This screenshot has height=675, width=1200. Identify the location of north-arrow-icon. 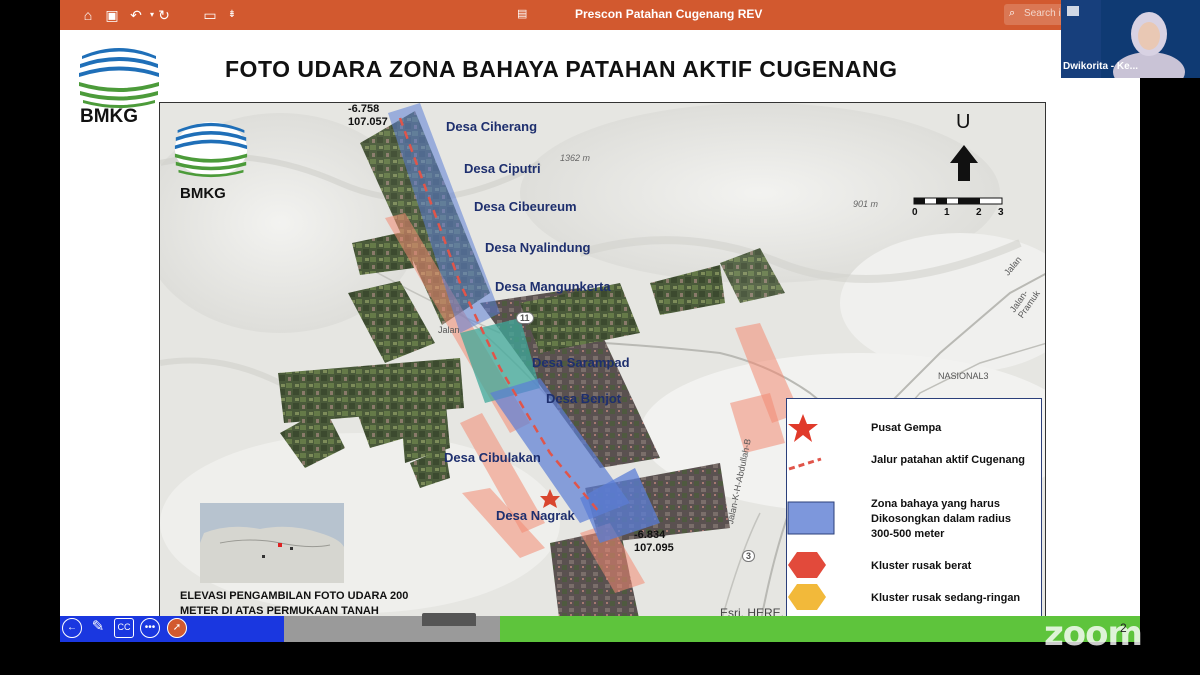
(964, 163).